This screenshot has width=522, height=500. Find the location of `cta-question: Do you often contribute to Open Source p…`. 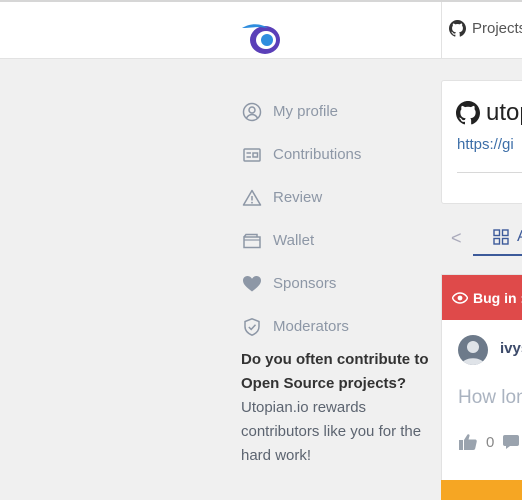

cta-question: Do you often contribute to Open Source p… is located at coordinates (335, 371).